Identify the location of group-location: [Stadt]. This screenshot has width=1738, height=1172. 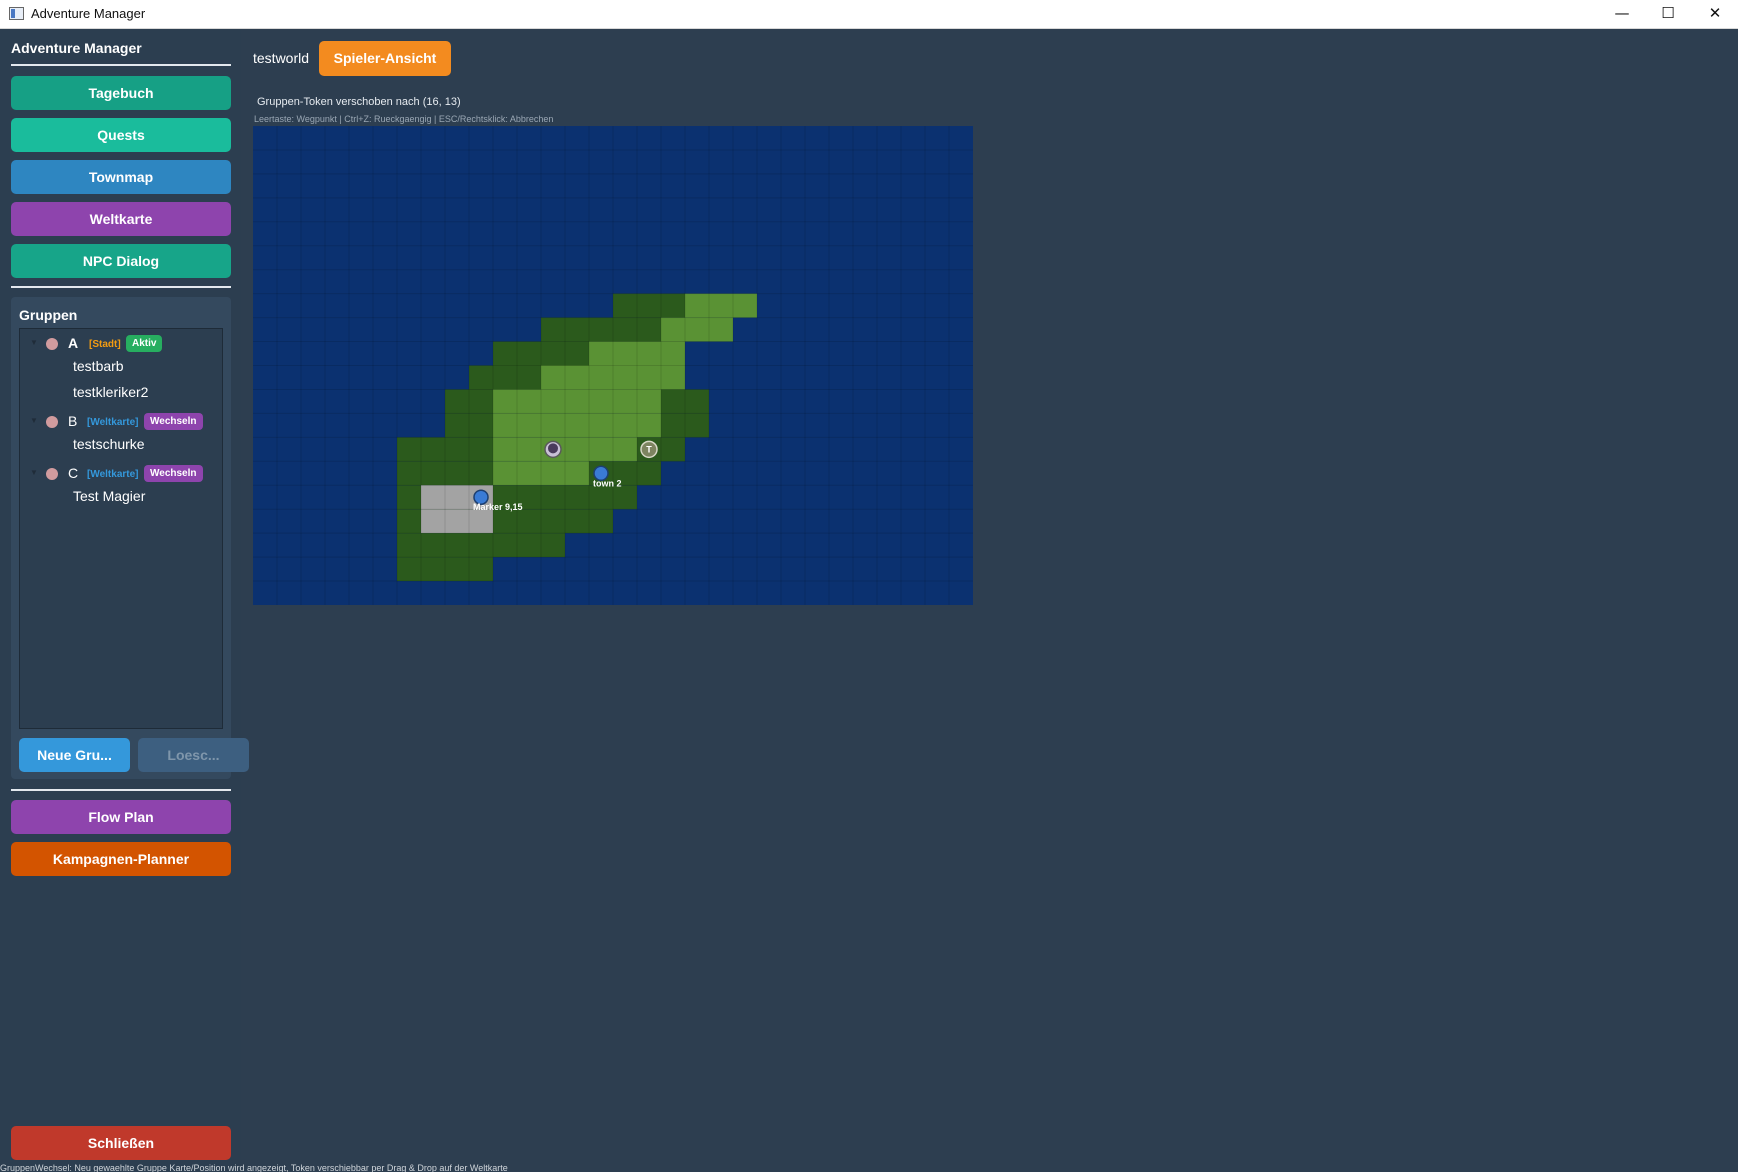
(105, 344).